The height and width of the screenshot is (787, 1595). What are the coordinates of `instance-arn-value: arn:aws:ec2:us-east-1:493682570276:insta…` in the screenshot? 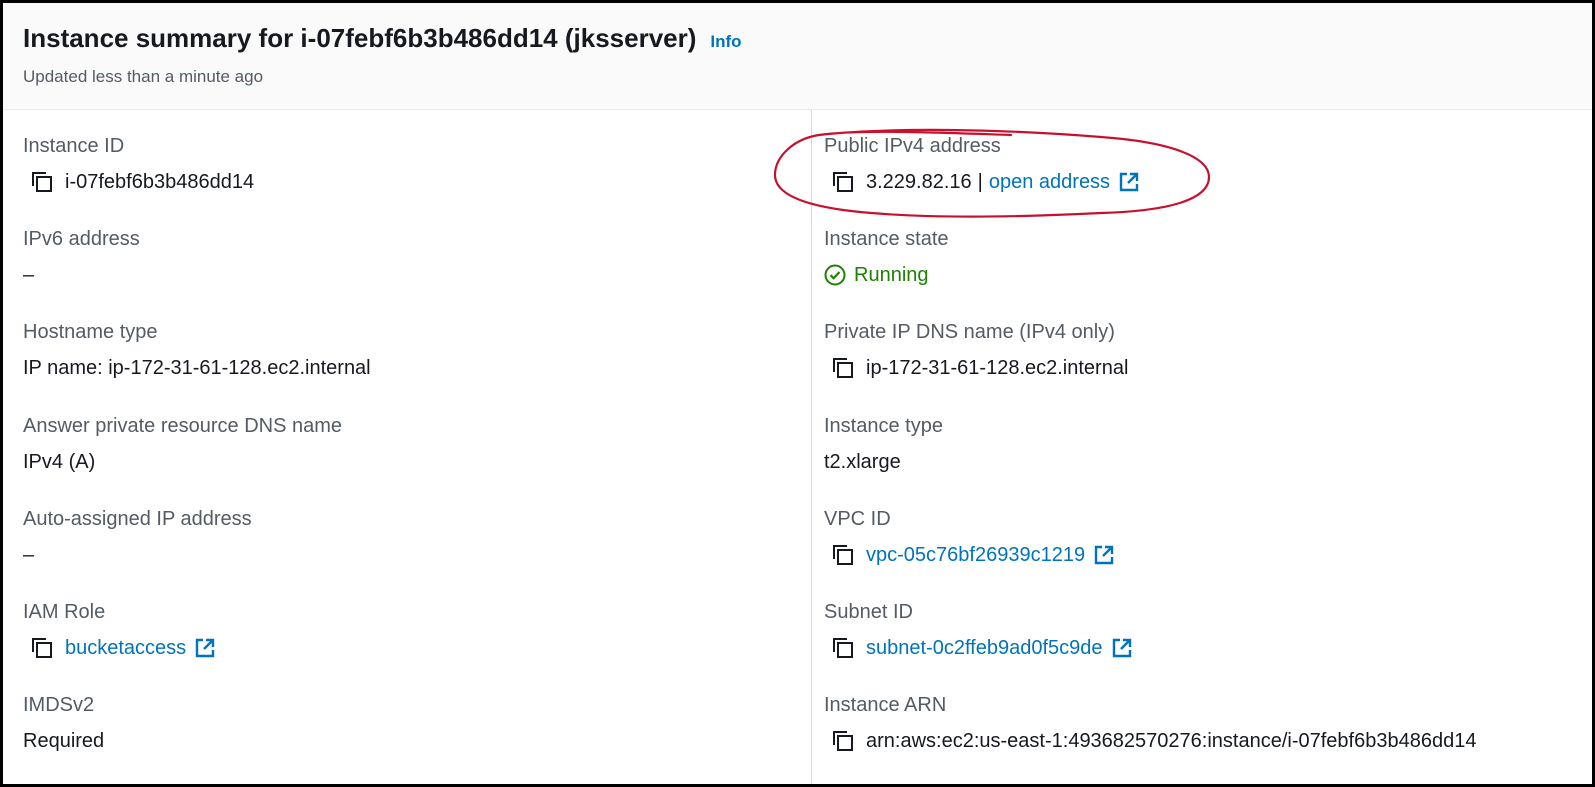 It's located at (1171, 740).